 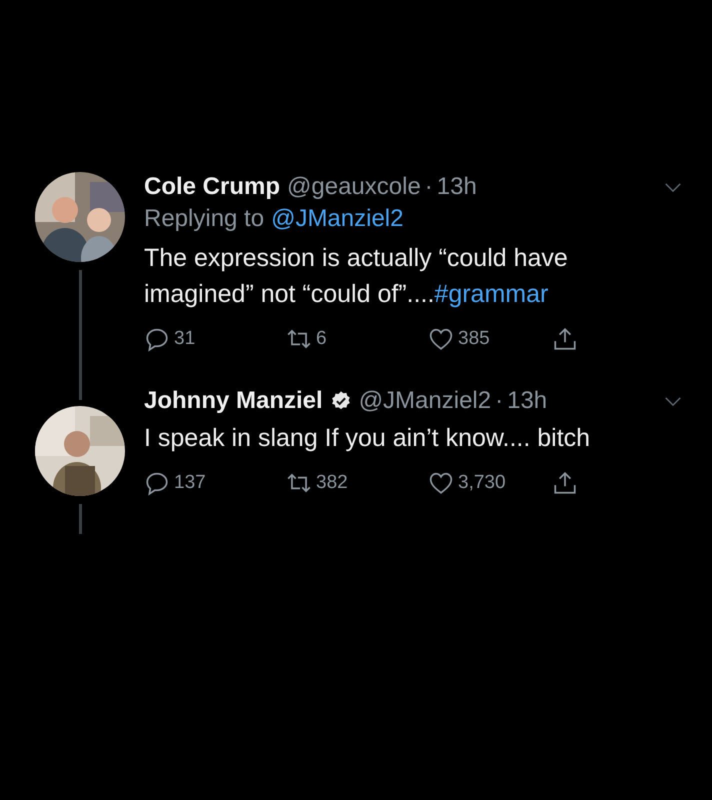 What do you see at coordinates (185, 339) in the screenshot?
I see `reply-count: 31` at bounding box center [185, 339].